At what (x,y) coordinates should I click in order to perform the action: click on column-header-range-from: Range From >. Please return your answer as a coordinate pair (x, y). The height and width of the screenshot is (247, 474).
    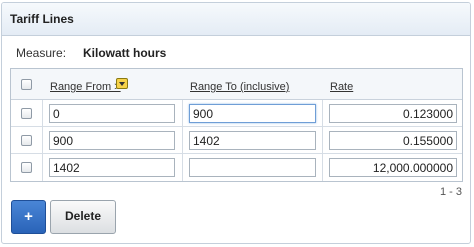
    Looking at the image, I should click on (85, 87).